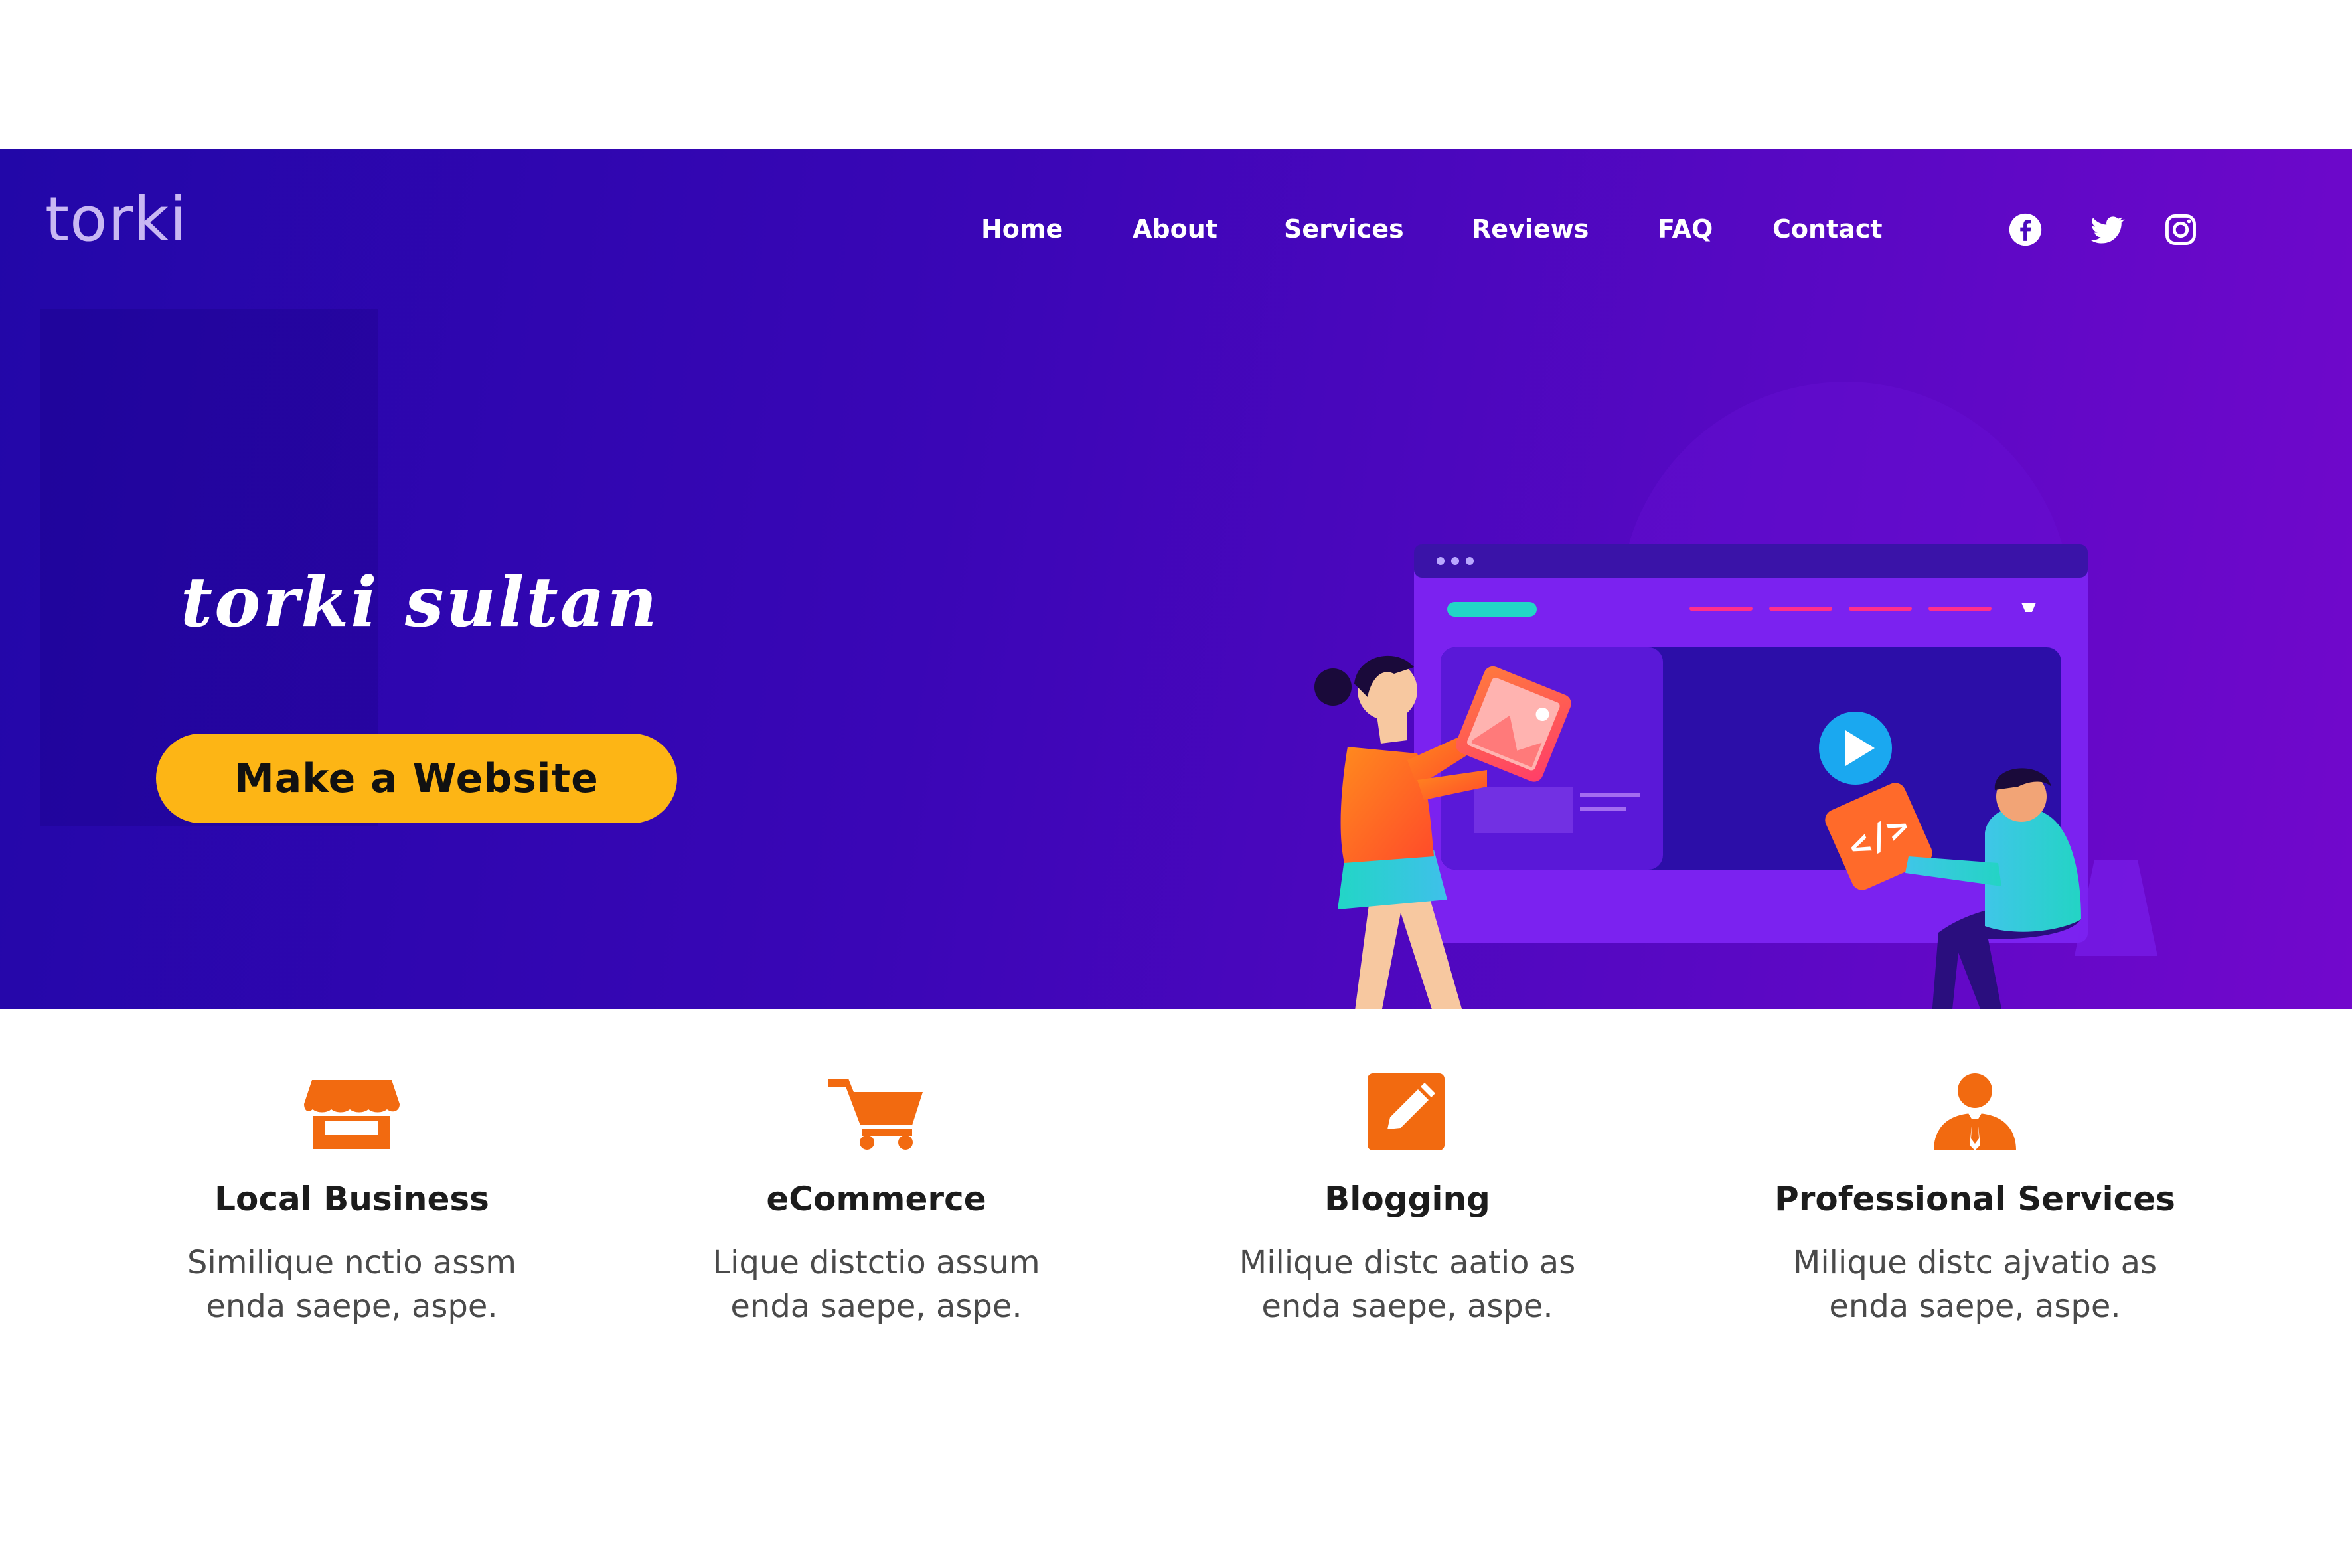  I want to click on nav-about: About, so click(1175, 229).